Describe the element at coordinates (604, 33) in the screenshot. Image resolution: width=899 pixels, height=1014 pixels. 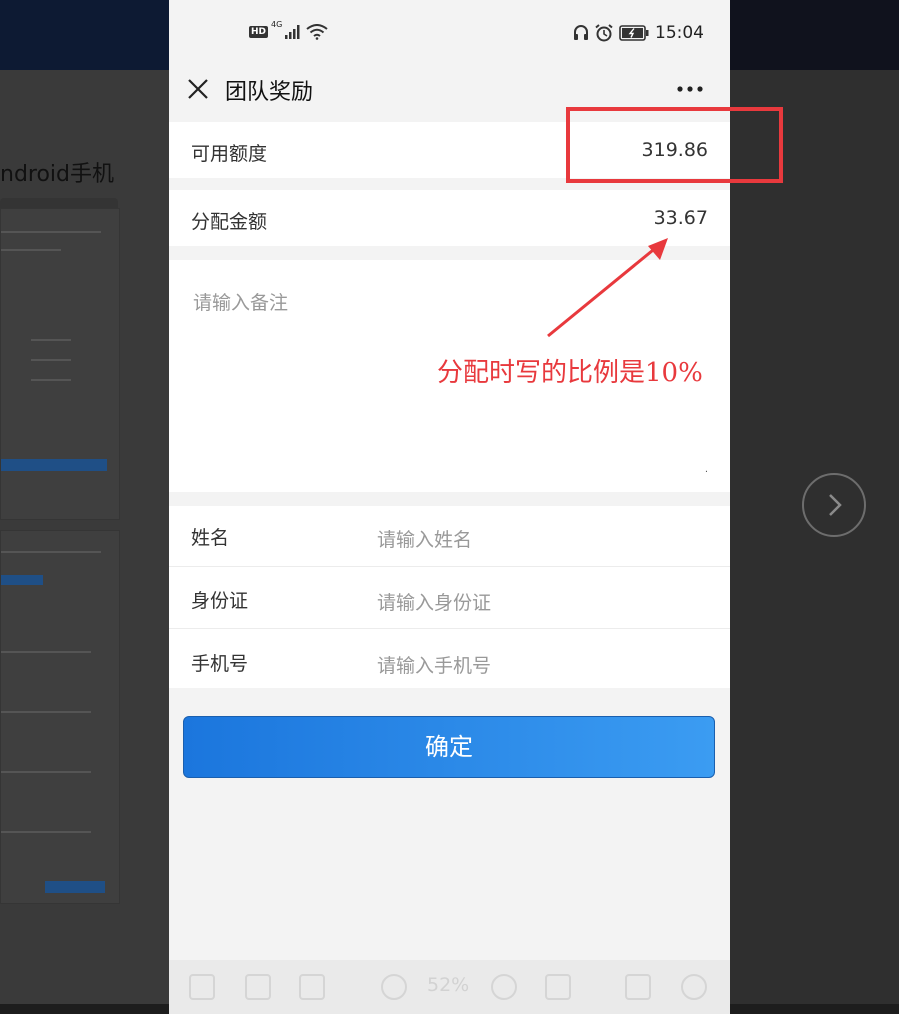
I see `alarm-icon` at that location.